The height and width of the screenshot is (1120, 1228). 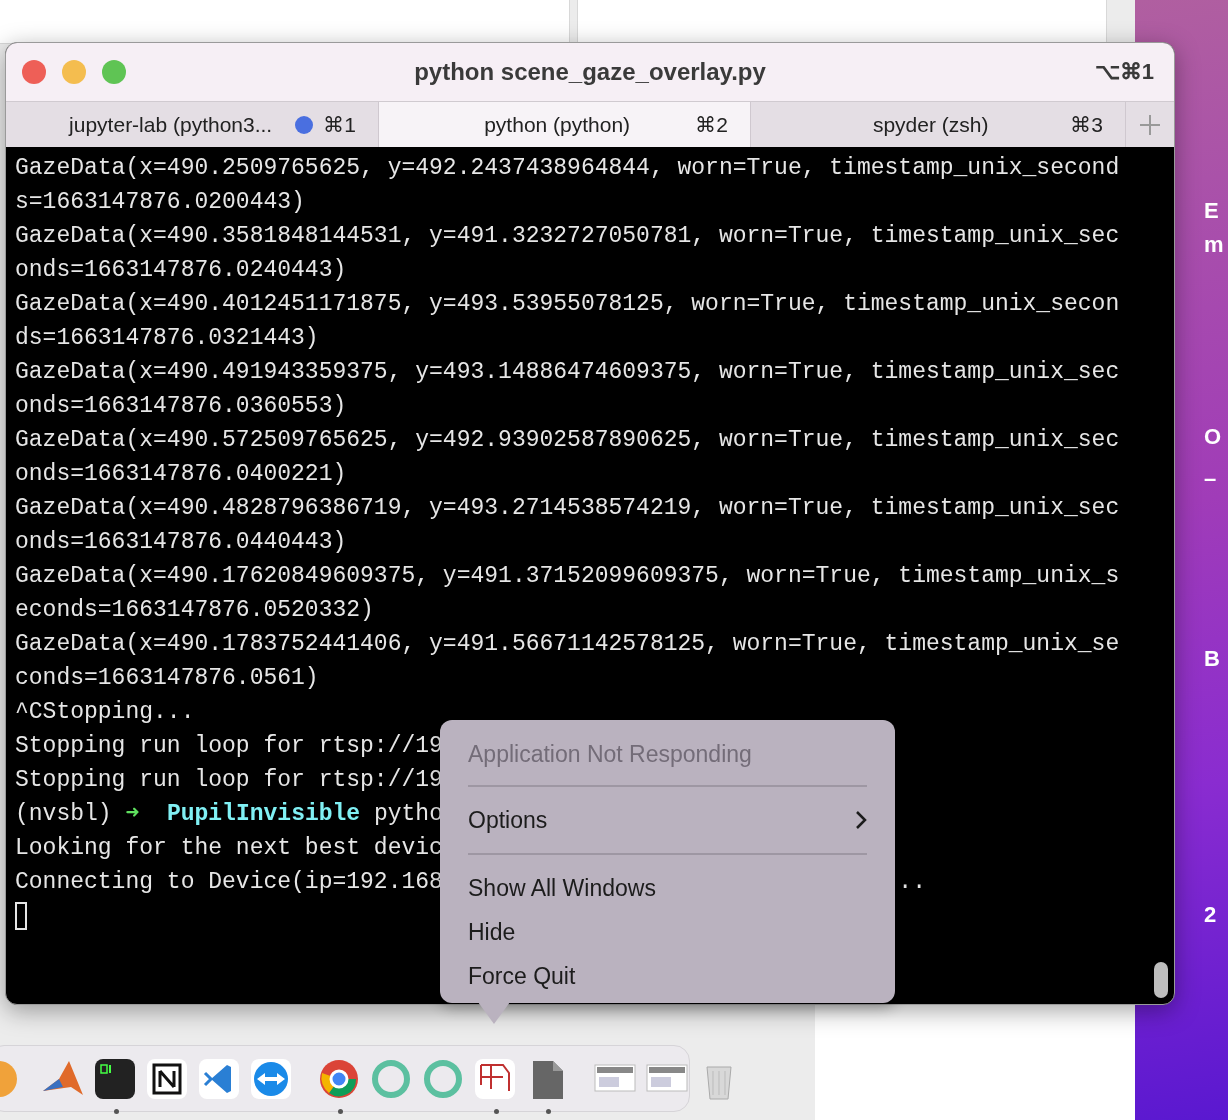 I want to click on terminal-line: GazeData(x=490.3581848144531, y=491.3232727050781, worn=True, timestamp_unix_sec, so click(x=567, y=236).